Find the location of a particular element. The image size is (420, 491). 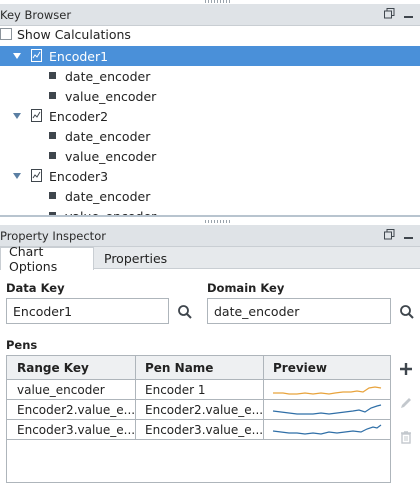

pen-name-cell: Encoder 1 is located at coordinates (175, 390).